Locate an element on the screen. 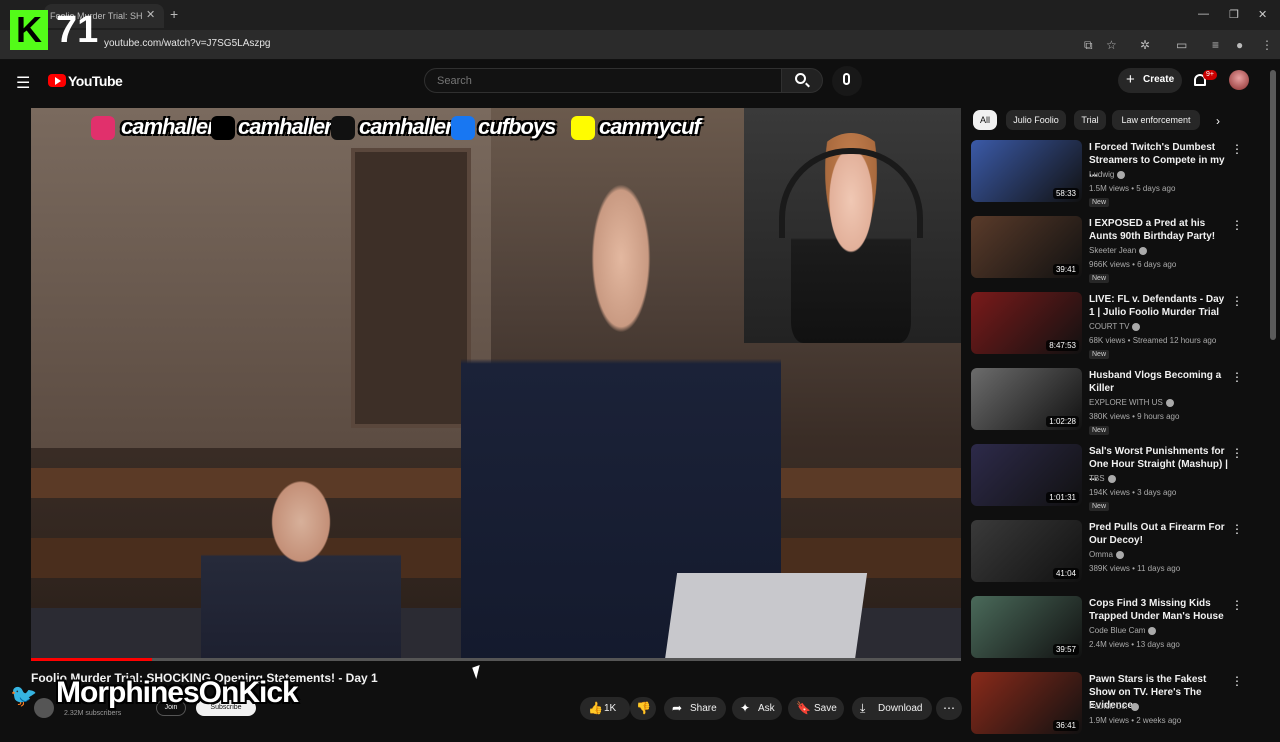 Image resolution: width=1280 pixels, height=742 pixels. video-progress-fill is located at coordinates (91, 659).